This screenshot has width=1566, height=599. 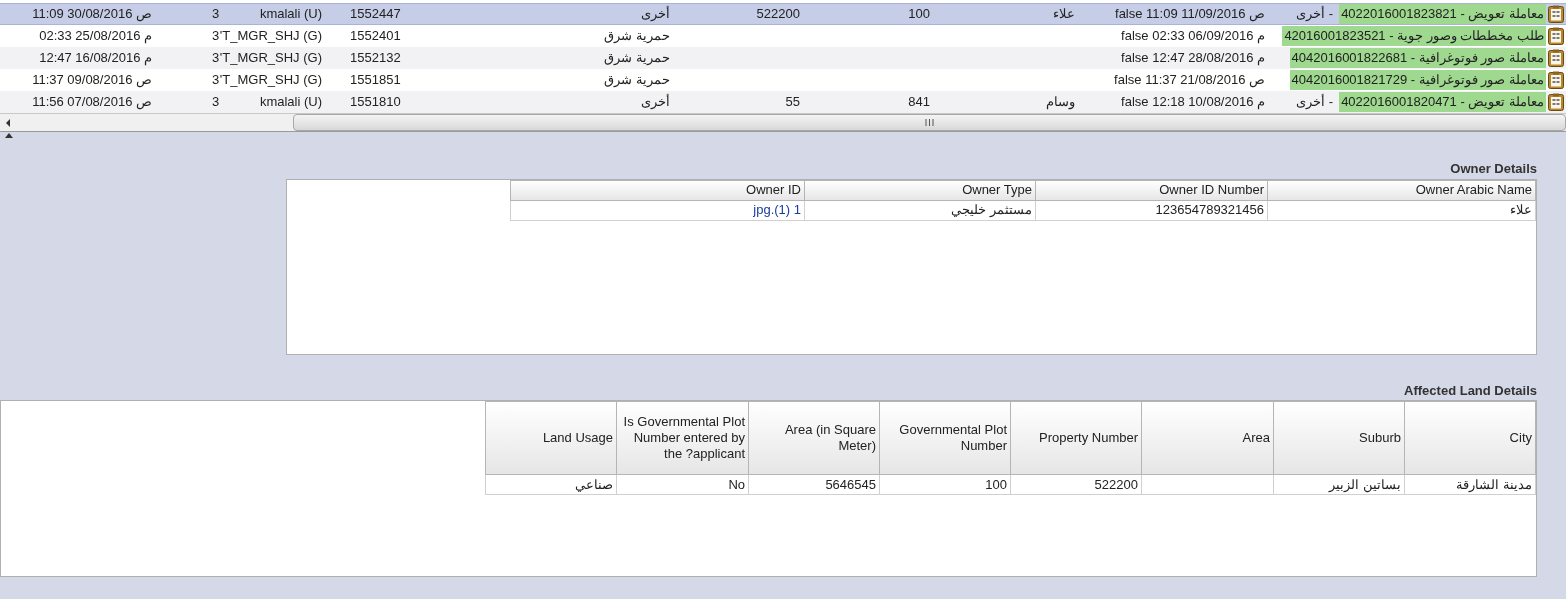 I want to click on table-cell-text: صناعي, so click(x=594, y=484).